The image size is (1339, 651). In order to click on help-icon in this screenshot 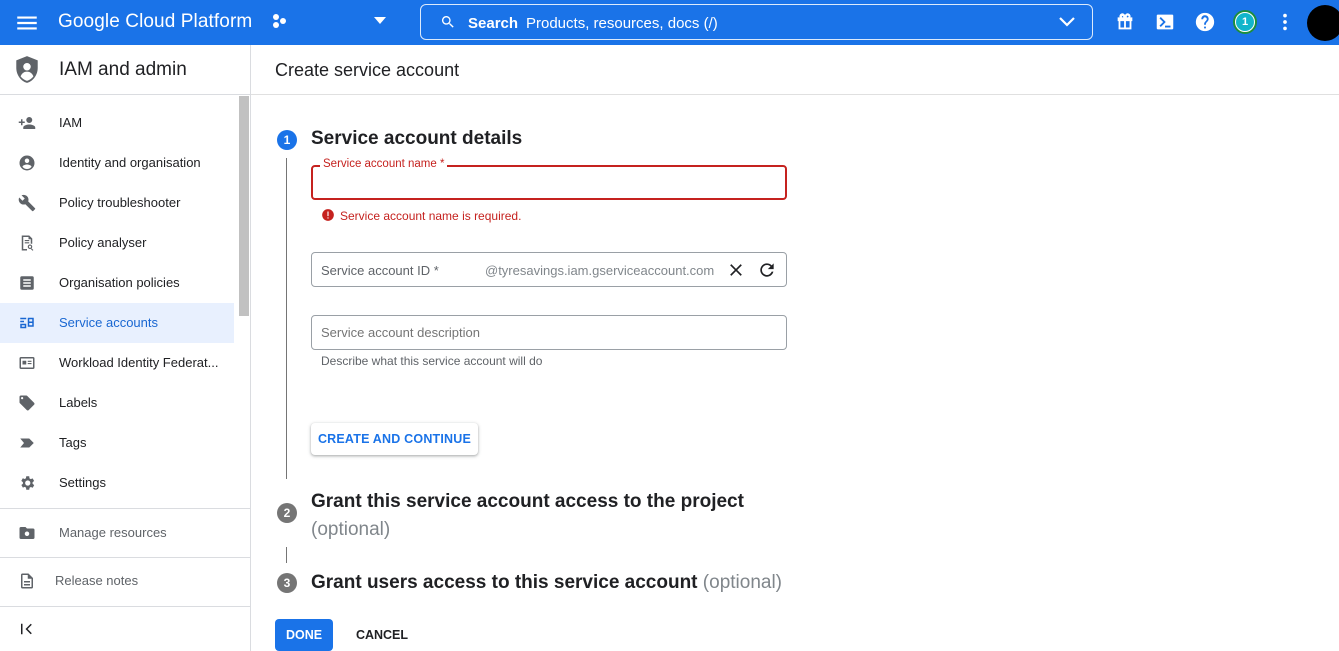, I will do `click(1205, 22)`.